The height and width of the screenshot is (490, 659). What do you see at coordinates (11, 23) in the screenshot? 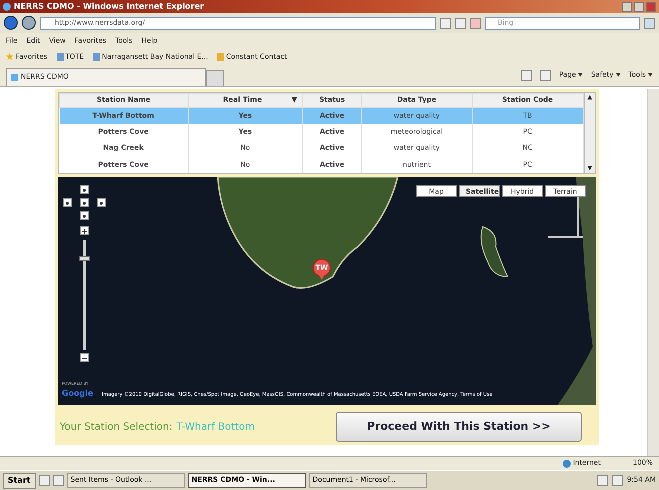
I see `back-icon` at bounding box center [11, 23].